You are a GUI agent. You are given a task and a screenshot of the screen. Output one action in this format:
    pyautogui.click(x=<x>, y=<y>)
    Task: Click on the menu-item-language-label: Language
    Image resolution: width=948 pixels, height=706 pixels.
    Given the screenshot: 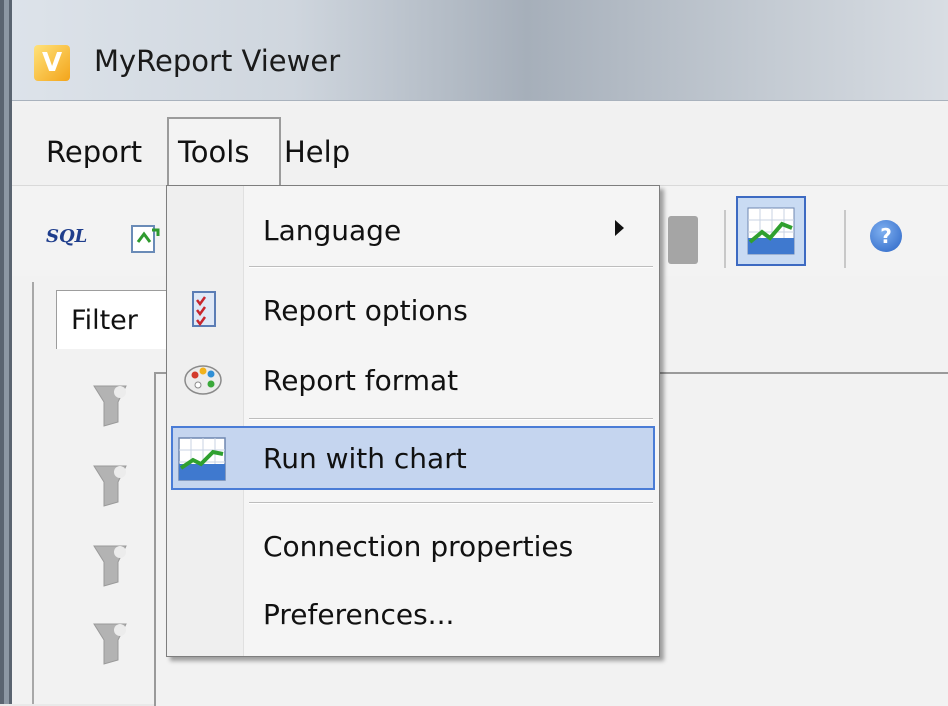 What is the action you would take?
    pyautogui.click(x=332, y=230)
    